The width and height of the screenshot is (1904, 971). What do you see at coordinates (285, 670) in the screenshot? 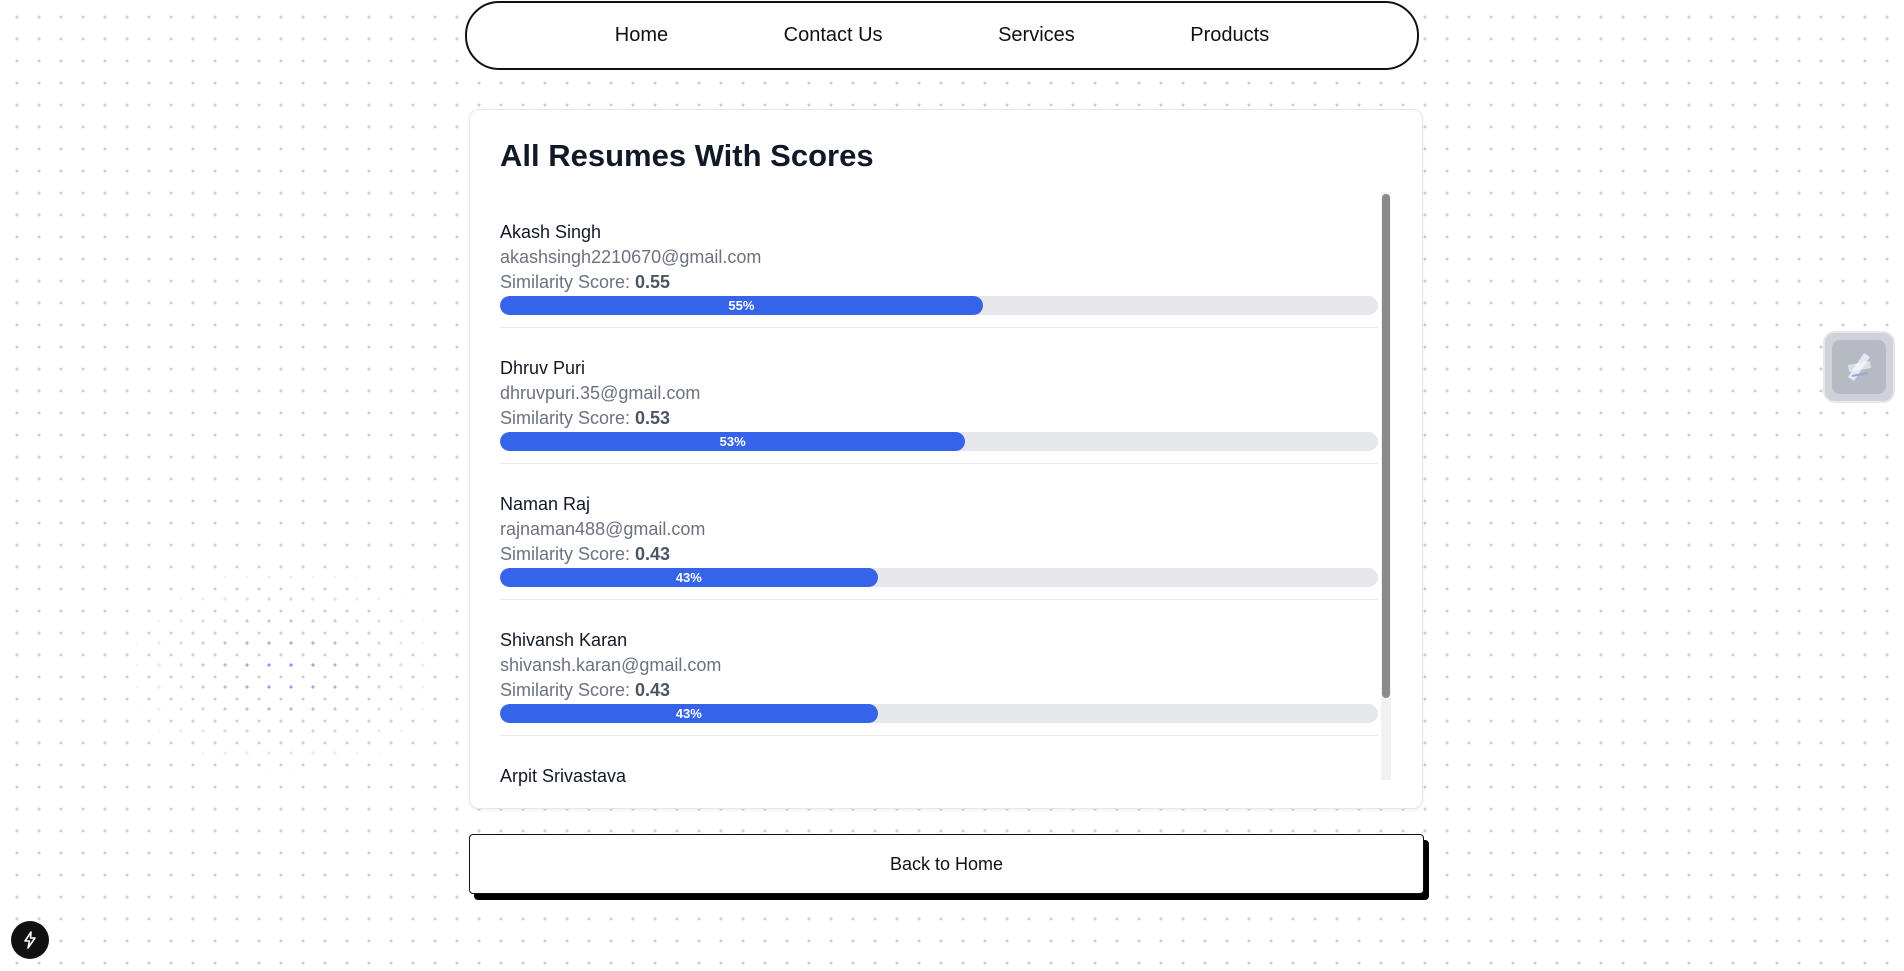
I see `dot-glow-decoration` at bounding box center [285, 670].